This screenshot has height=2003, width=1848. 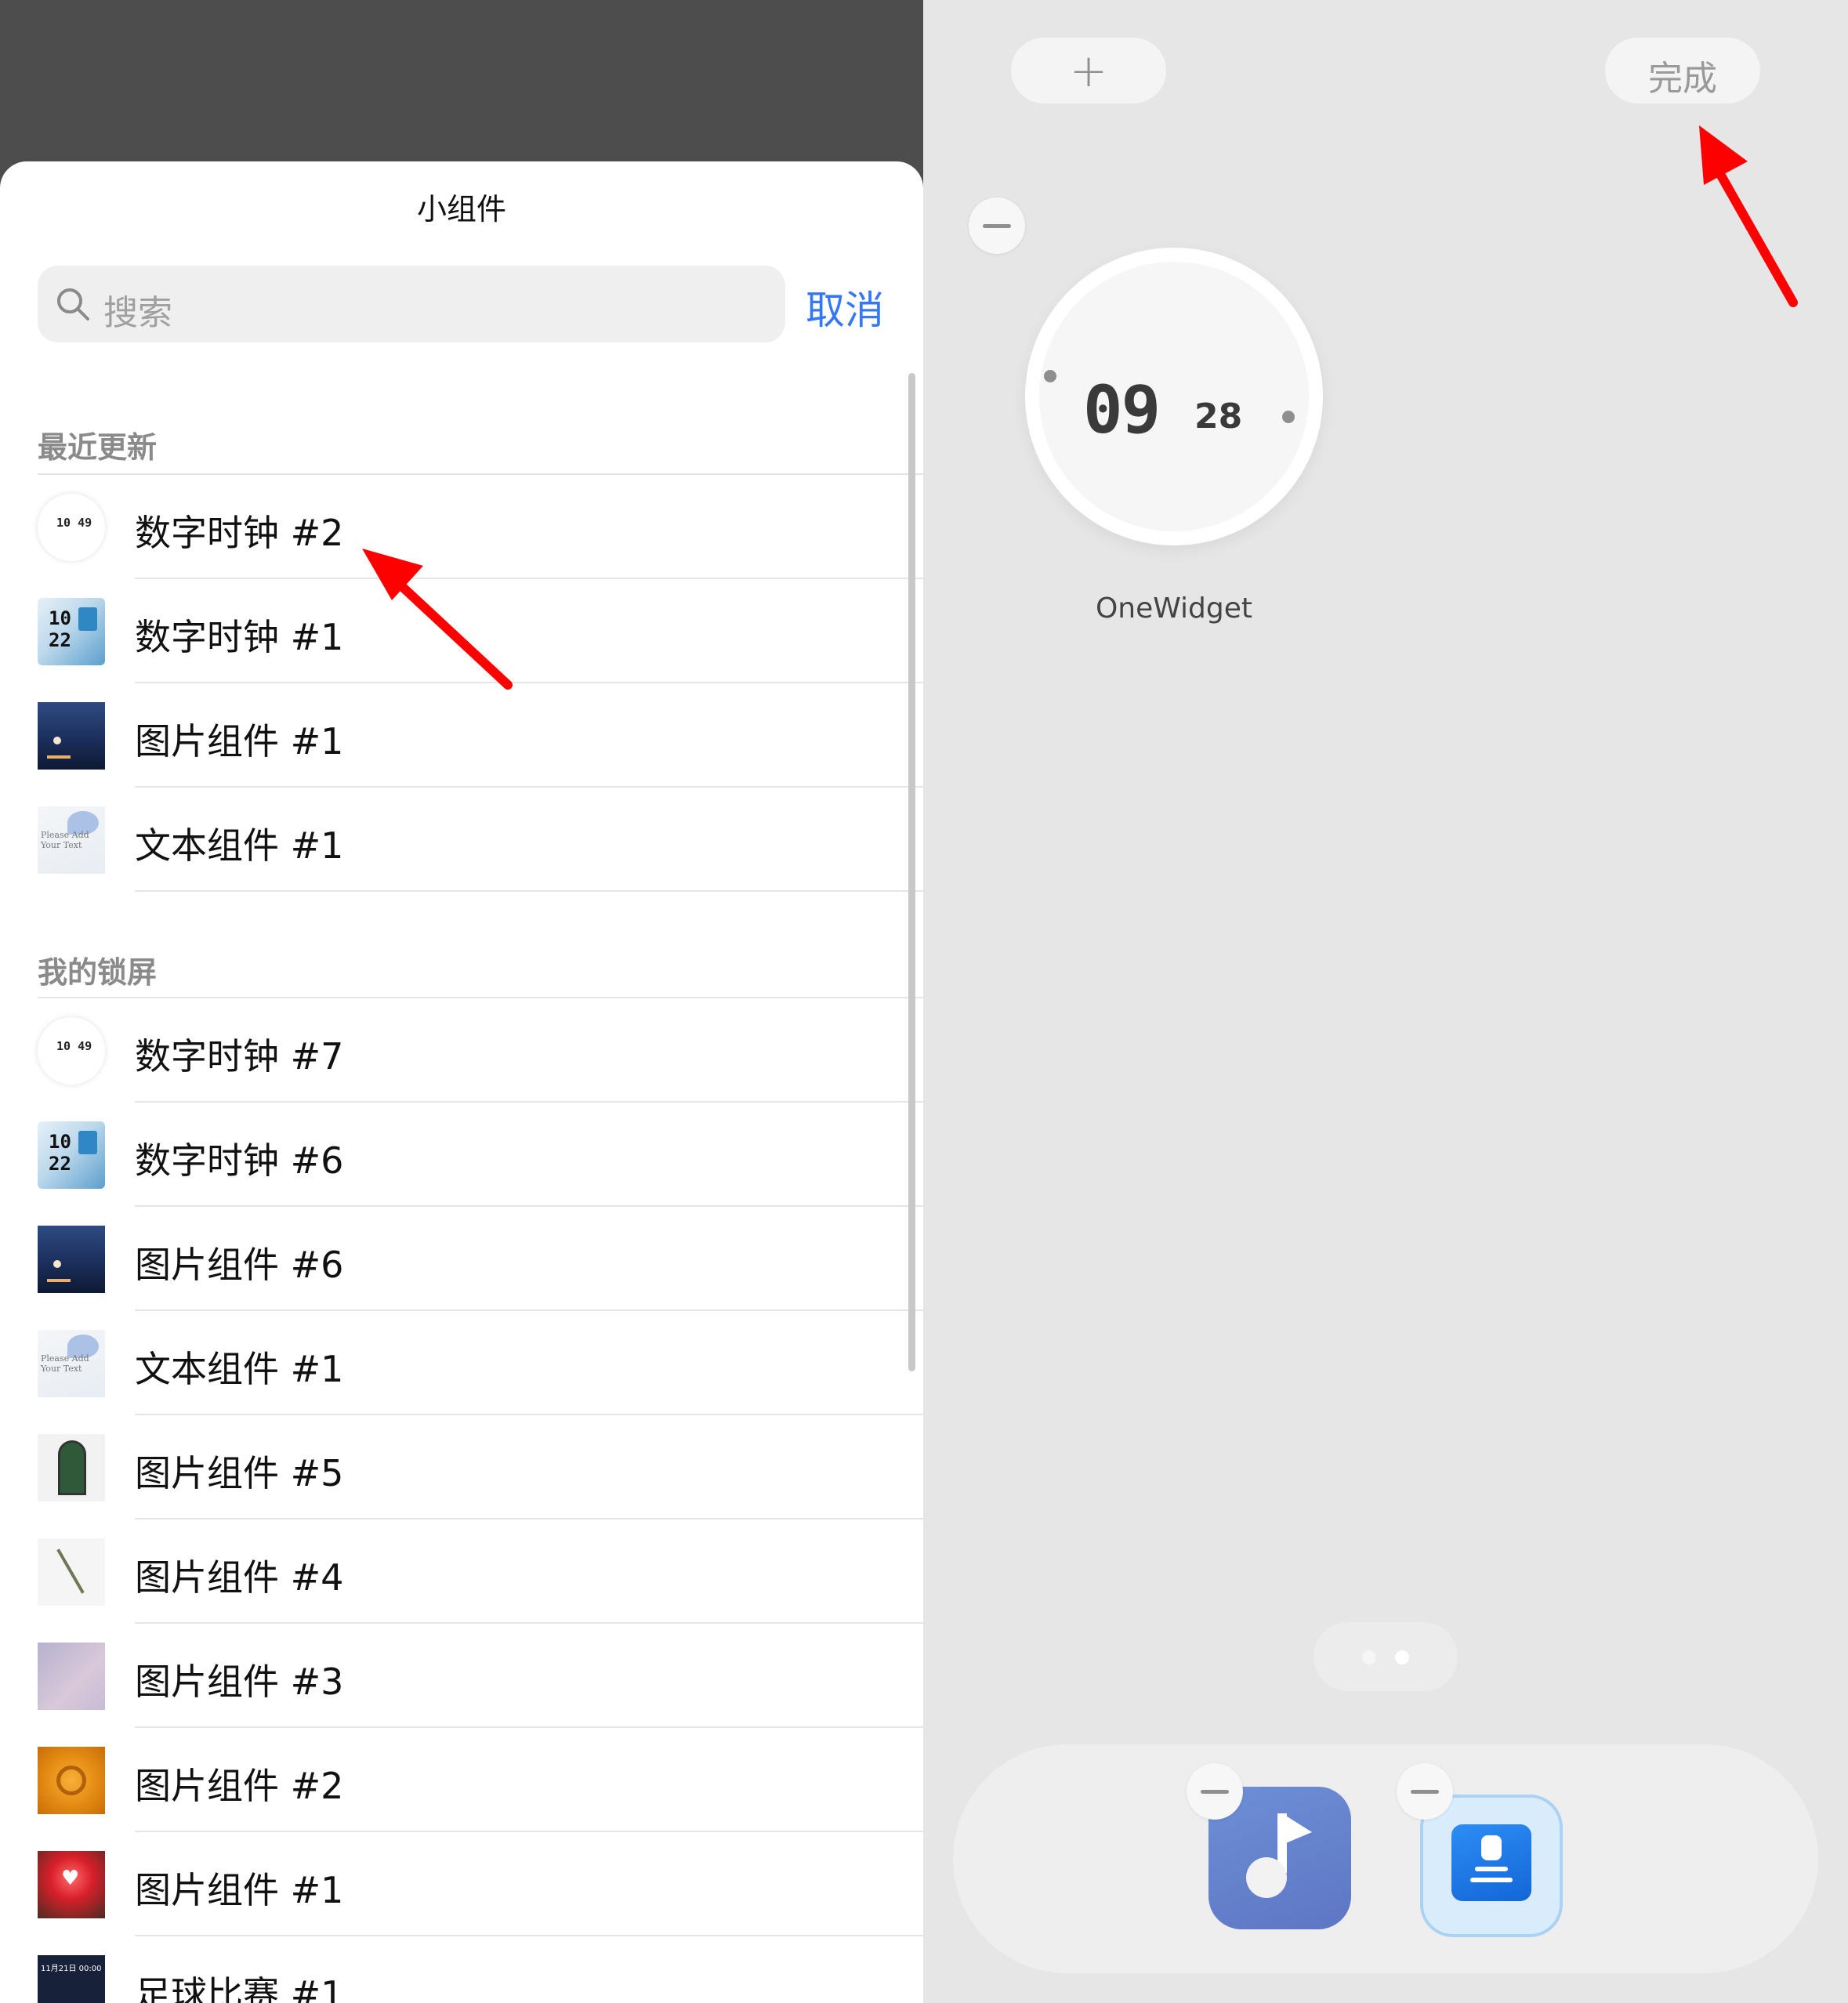 I want to click on contacts-app-icon, so click(x=1491, y=1866).